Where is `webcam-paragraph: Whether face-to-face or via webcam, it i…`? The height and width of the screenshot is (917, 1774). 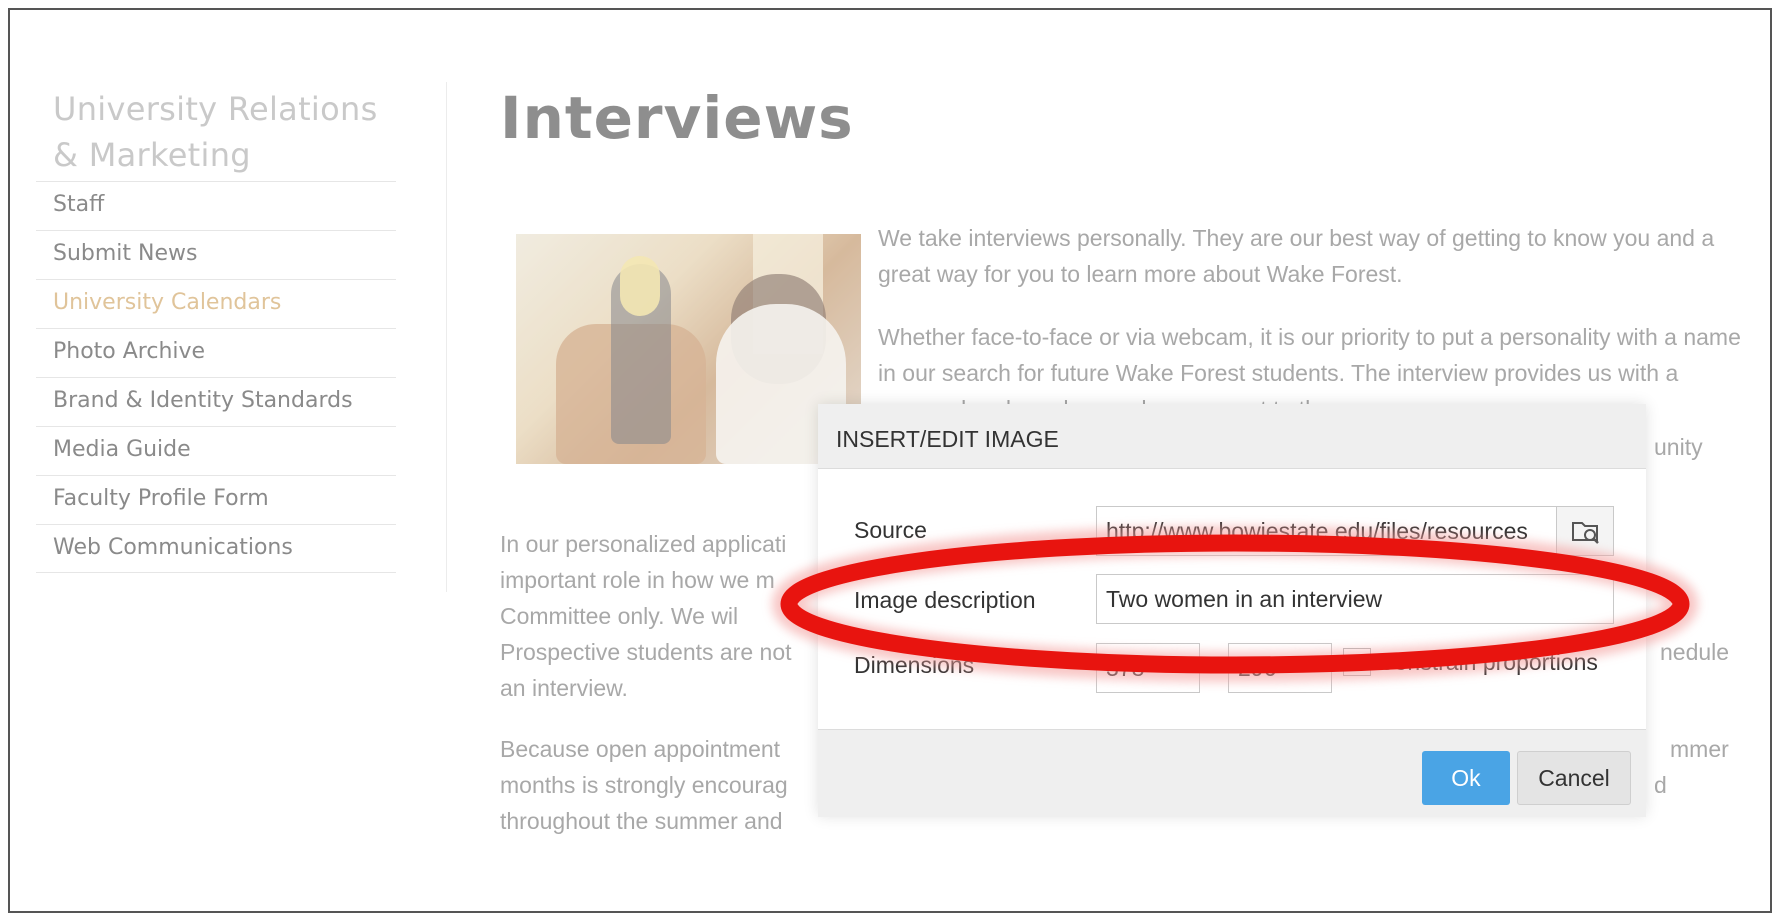 webcam-paragraph: Whether face-to-face or via webcam, it i… is located at coordinates (1309, 370).